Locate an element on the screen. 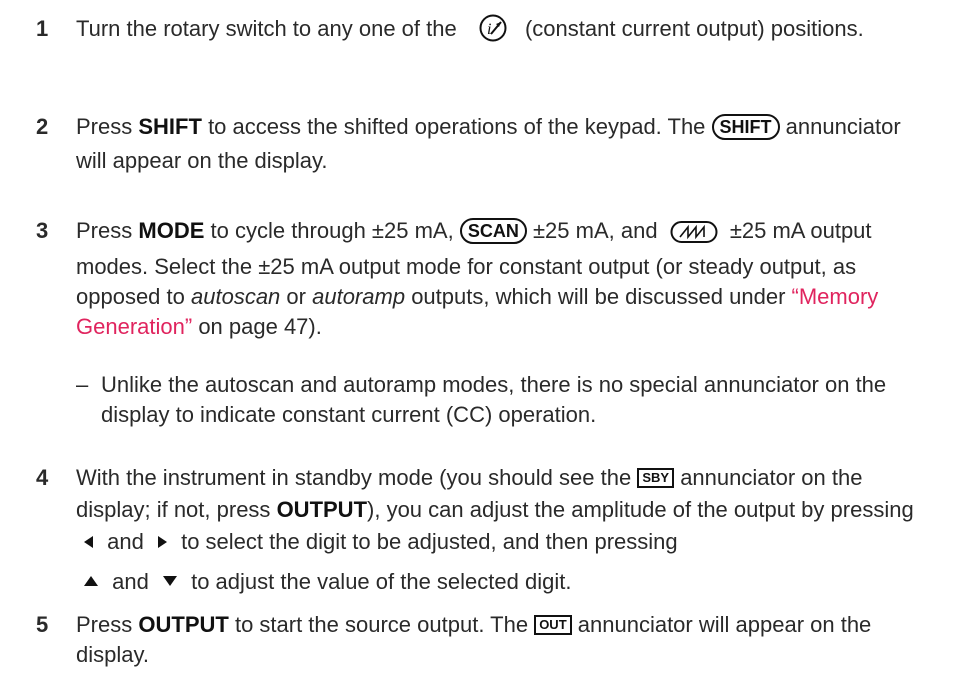 Image resolution: width=953 pixels, height=673 pixels. constant-current-icon: i is located at coordinates (493, 33).